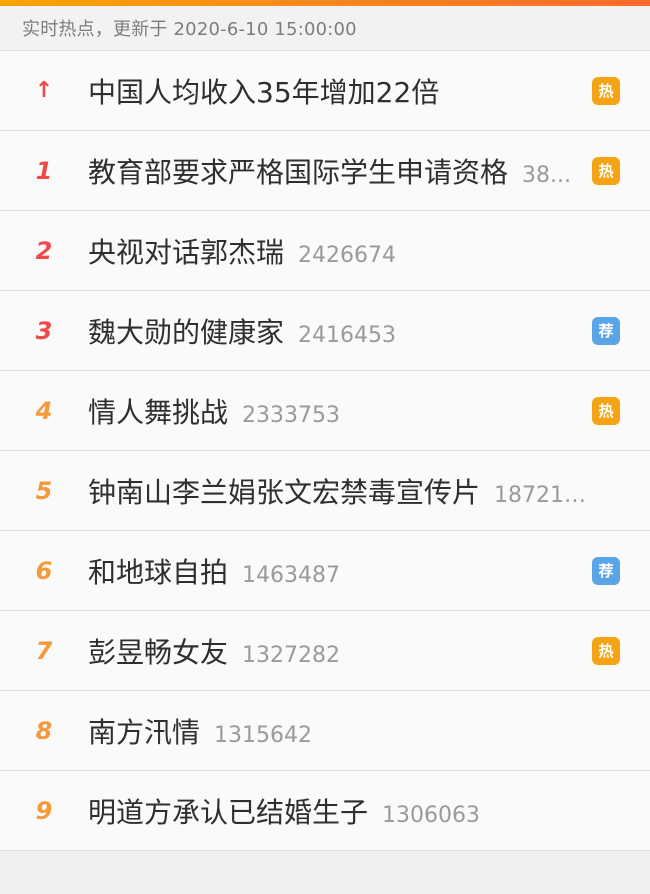 Image resolution: width=650 pixels, height=894 pixels. What do you see at coordinates (44, 650) in the screenshot?
I see `rank-number: 7` at bounding box center [44, 650].